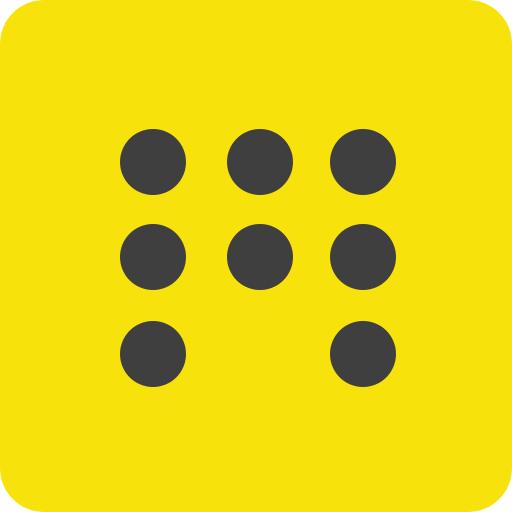 The height and width of the screenshot is (512, 512). What do you see at coordinates (153, 257) in the screenshot?
I see `dot-r2-c1` at bounding box center [153, 257].